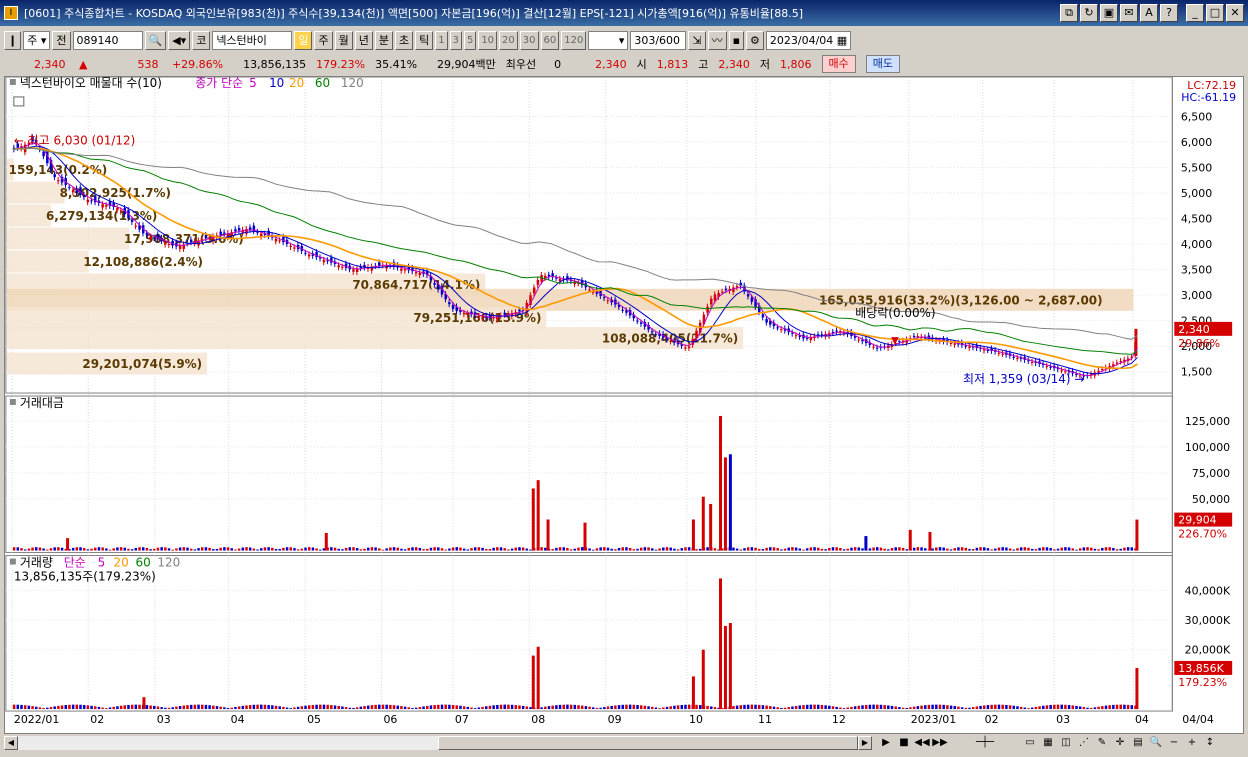  What do you see at coordinates (1192, 743) in the screenshot?
I see `zoom-in-icon: +` at bounding box center [1192, 743].